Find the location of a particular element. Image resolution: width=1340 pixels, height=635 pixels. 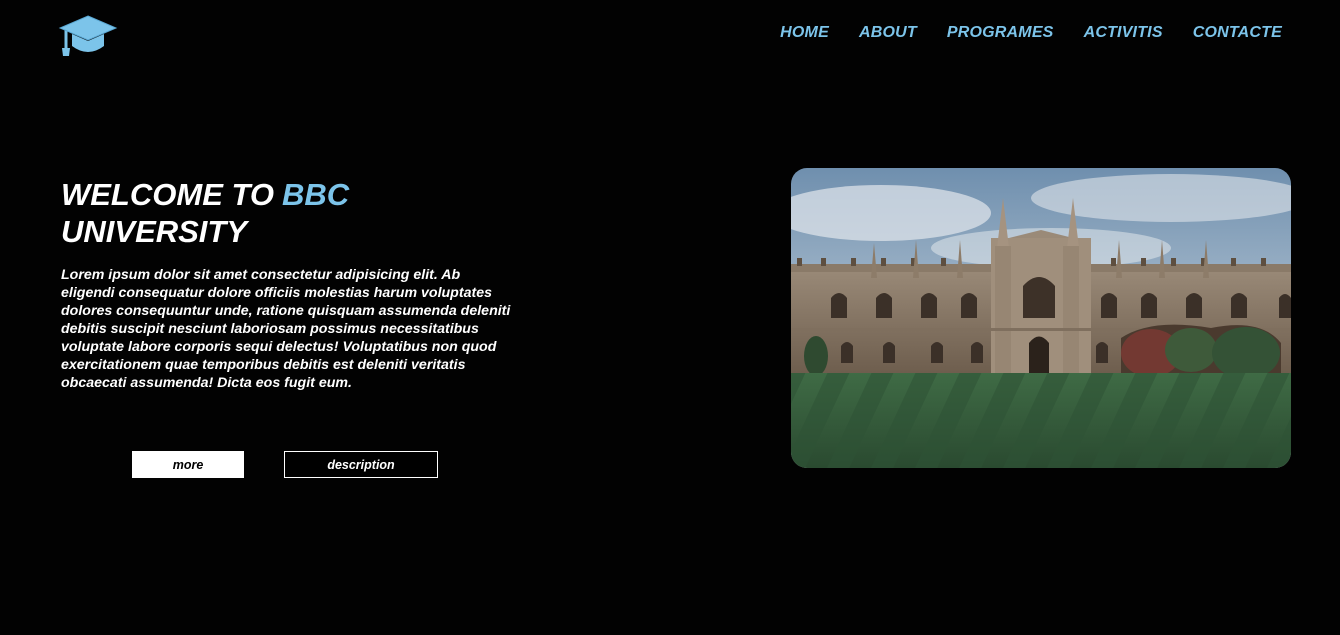

more-button: more is located at coordinates (188, 464).